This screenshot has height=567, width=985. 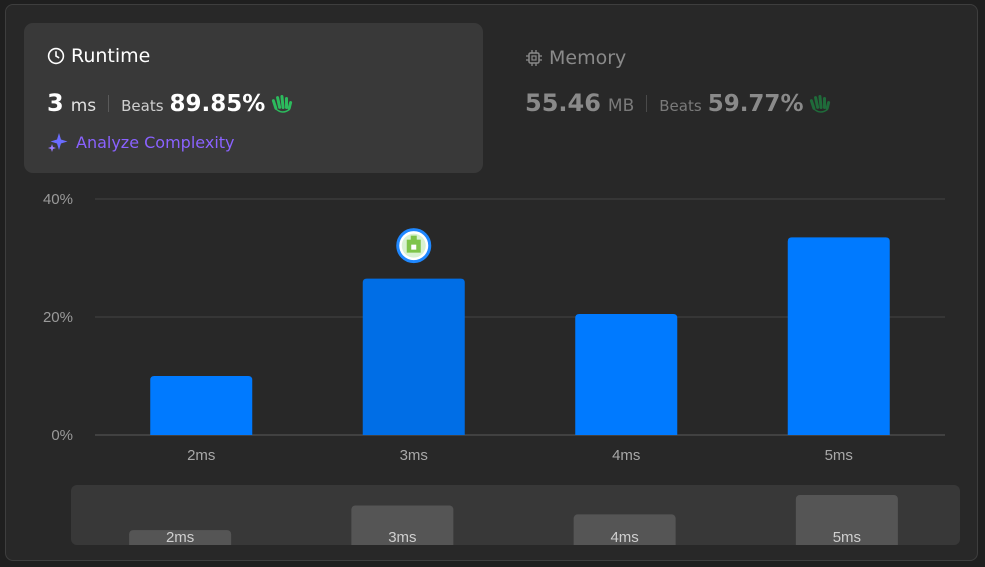 I want to click on x-tick-label: 5ms, so click(x=839, y=455).